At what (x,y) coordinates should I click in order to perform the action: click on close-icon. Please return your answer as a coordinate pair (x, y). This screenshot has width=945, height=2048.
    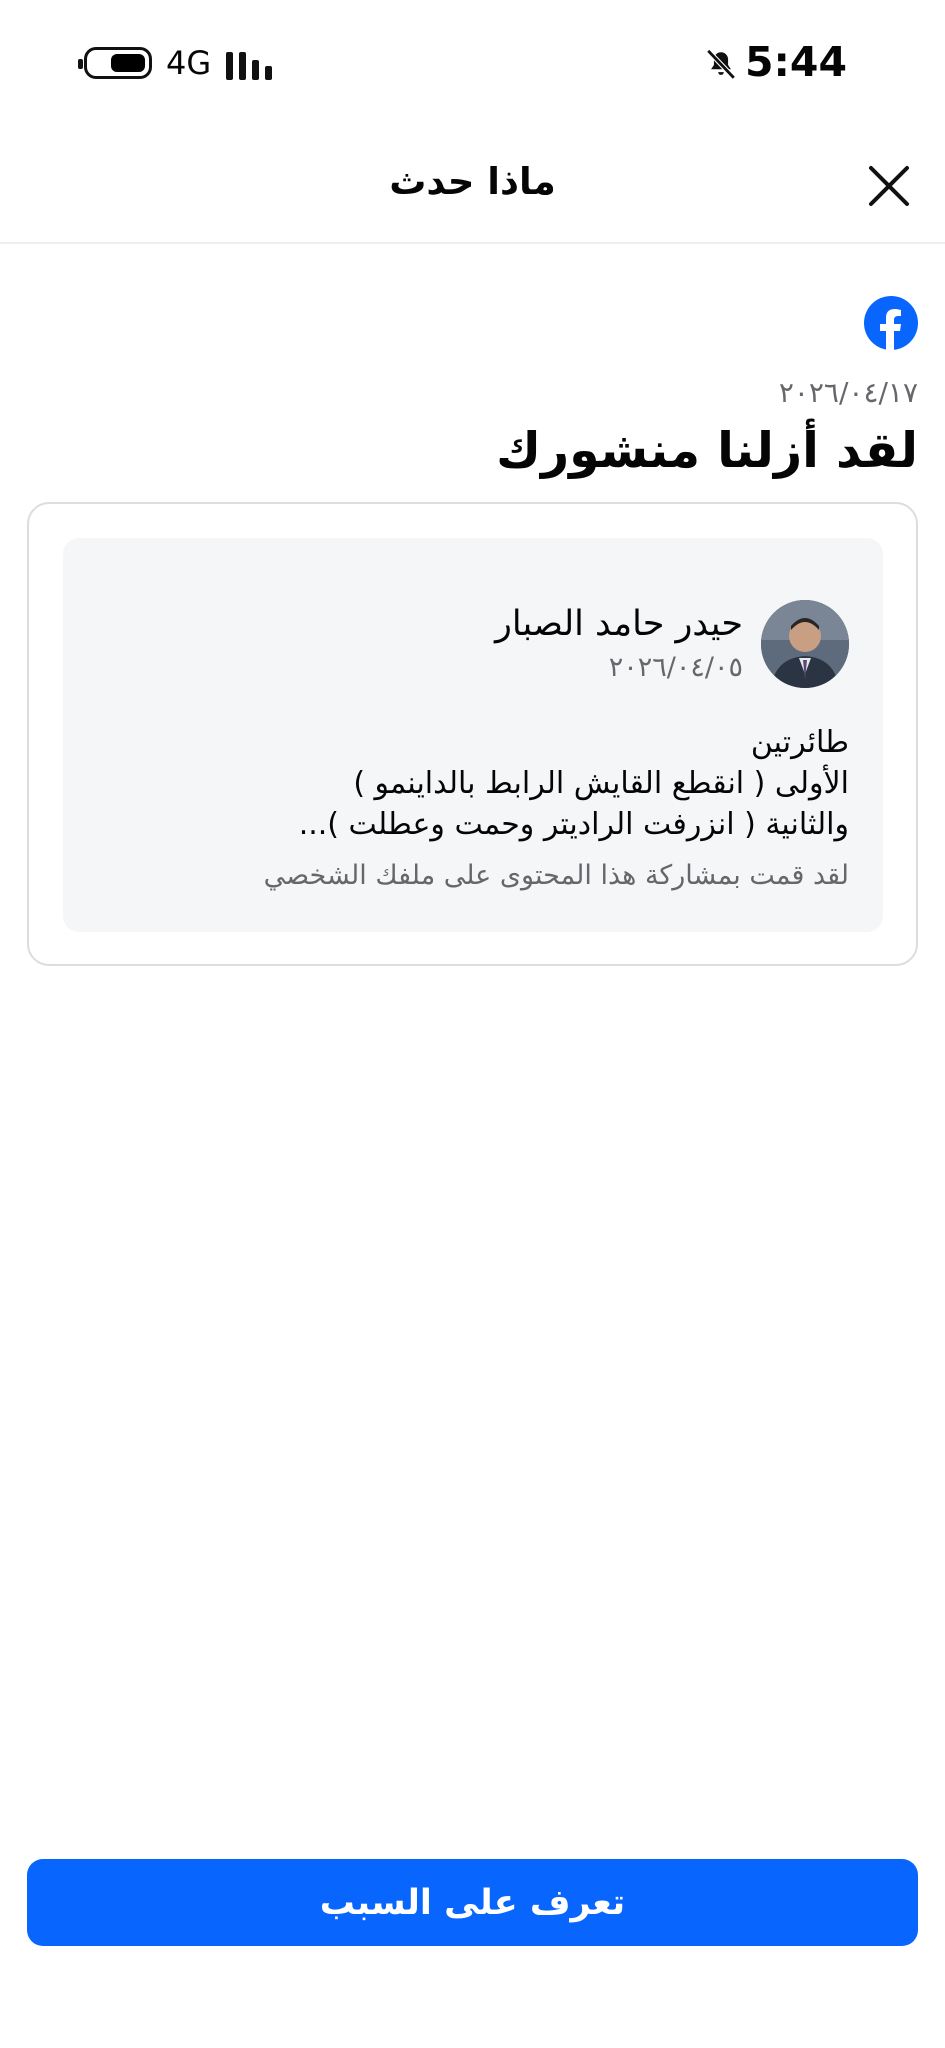
    Looking at the image, I should click on (889, 186).